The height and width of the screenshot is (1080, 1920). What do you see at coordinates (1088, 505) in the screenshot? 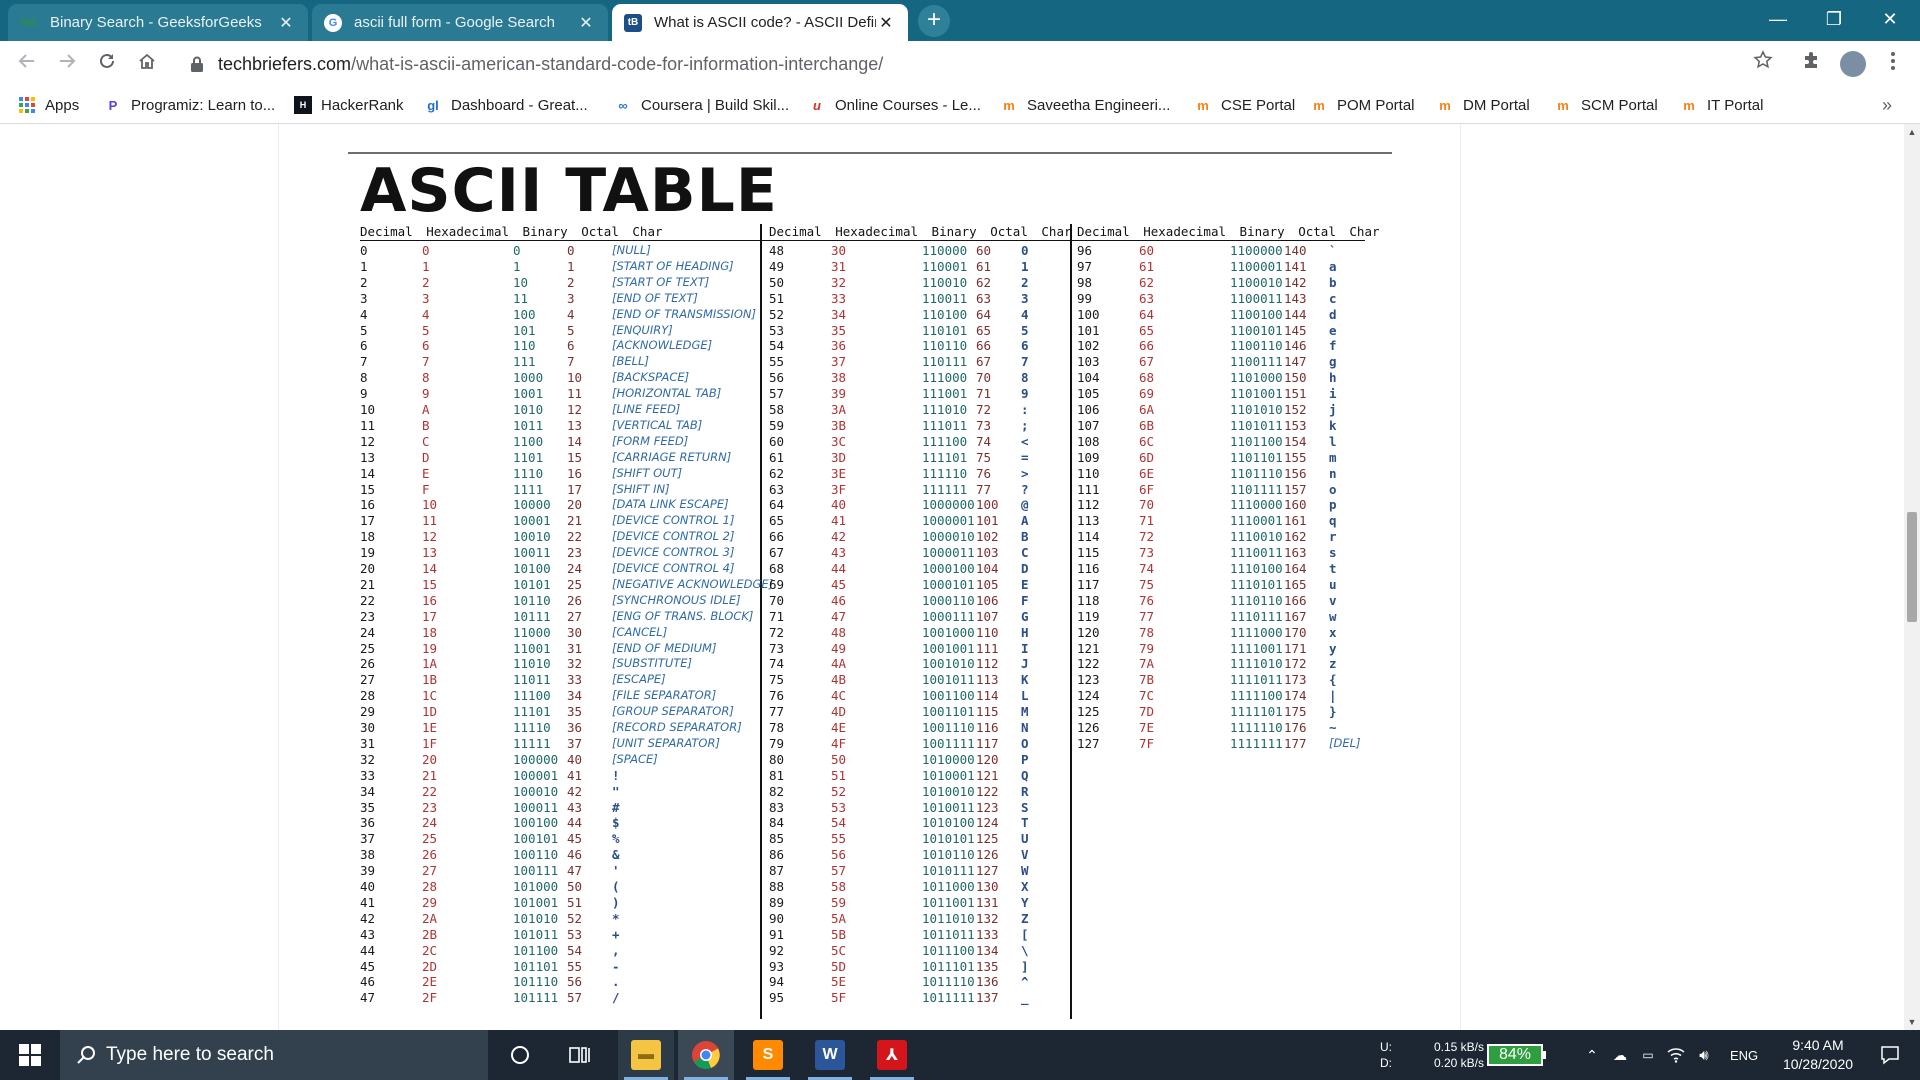
I see `ascii-decimal: 112` at bounding box center [1088, 505].